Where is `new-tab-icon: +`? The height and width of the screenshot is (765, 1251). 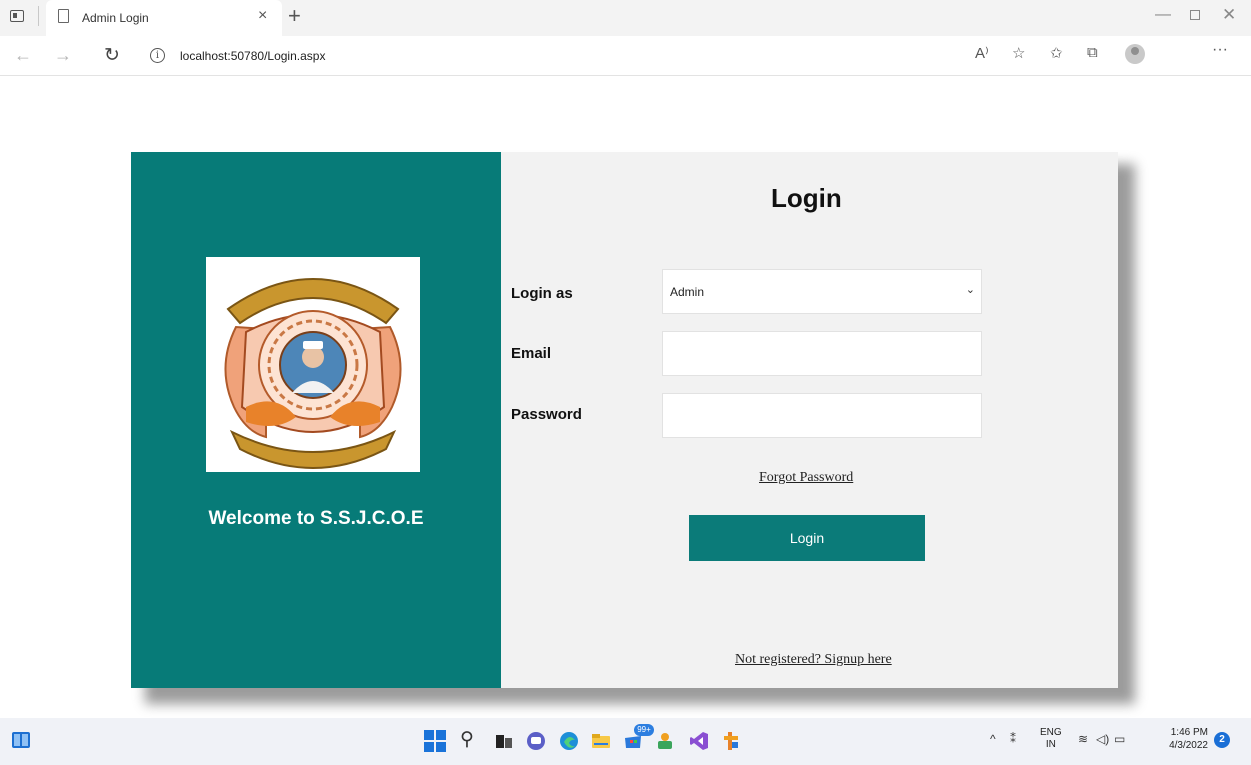 new-tab-icon: + is located at coordinates (294, 16).